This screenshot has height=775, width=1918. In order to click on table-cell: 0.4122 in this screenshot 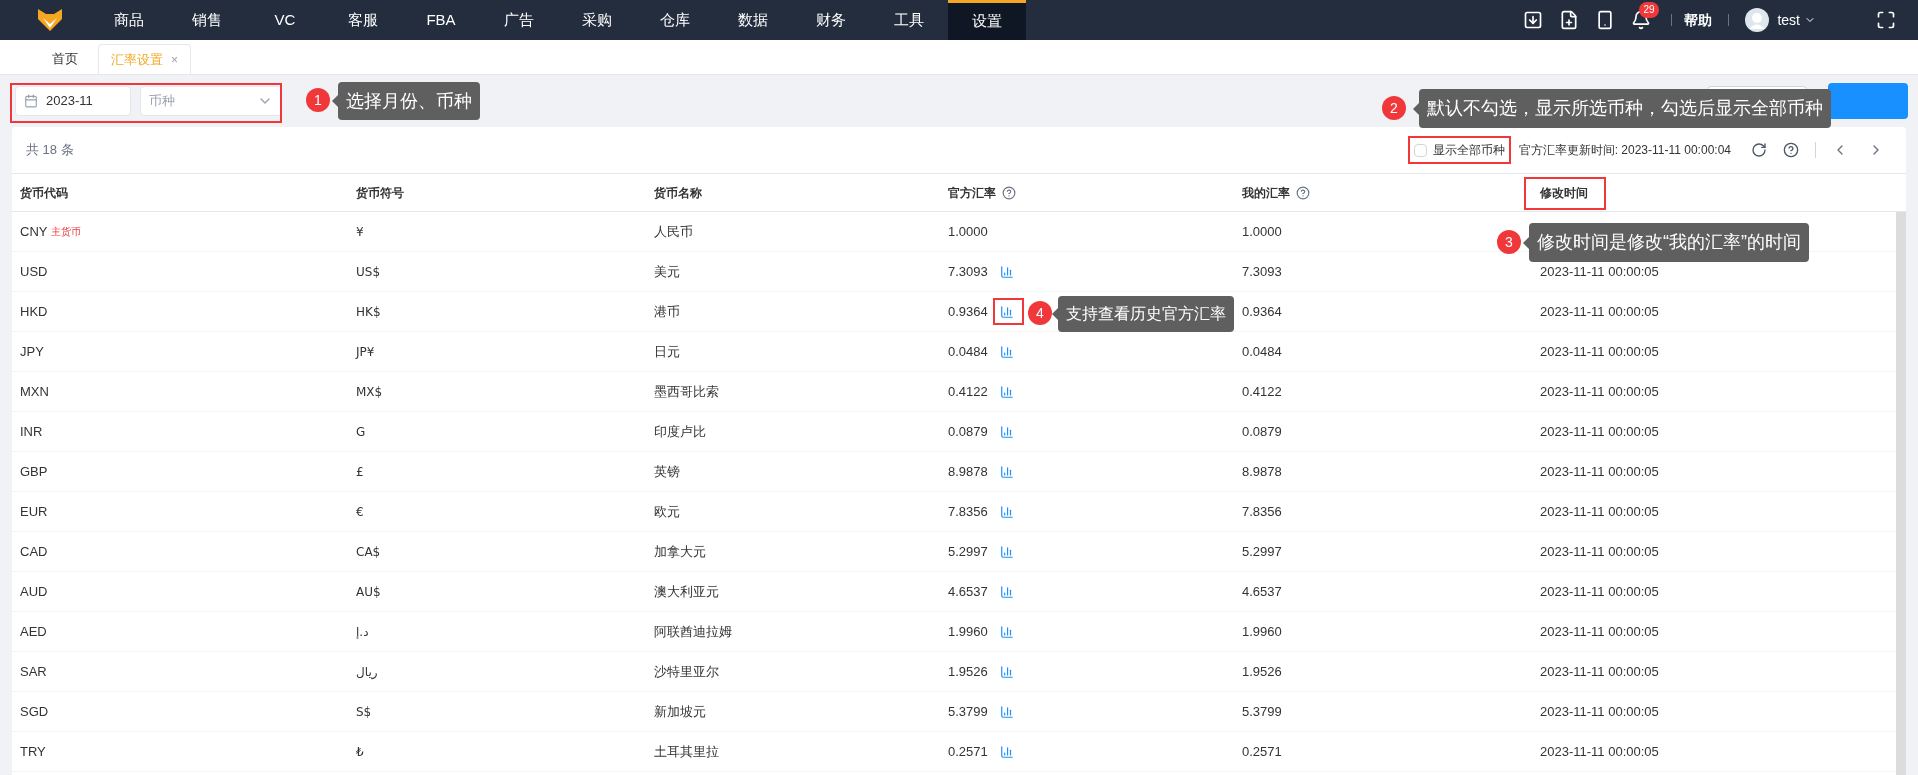, I will do `click(1262, 391)`.